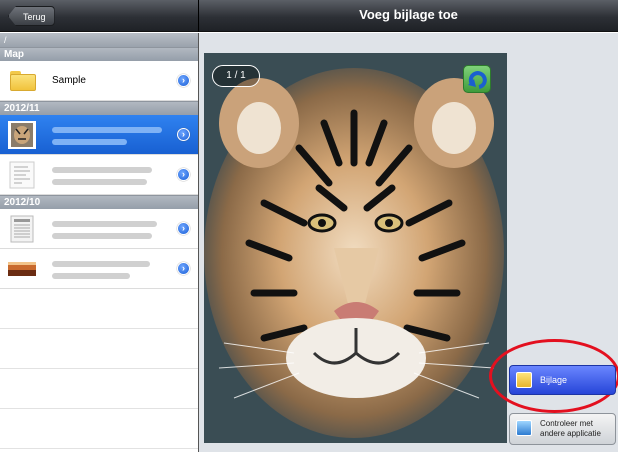 This screenshot has height=452, width=618. I want to click on attachment-icon, so click(524, 380).